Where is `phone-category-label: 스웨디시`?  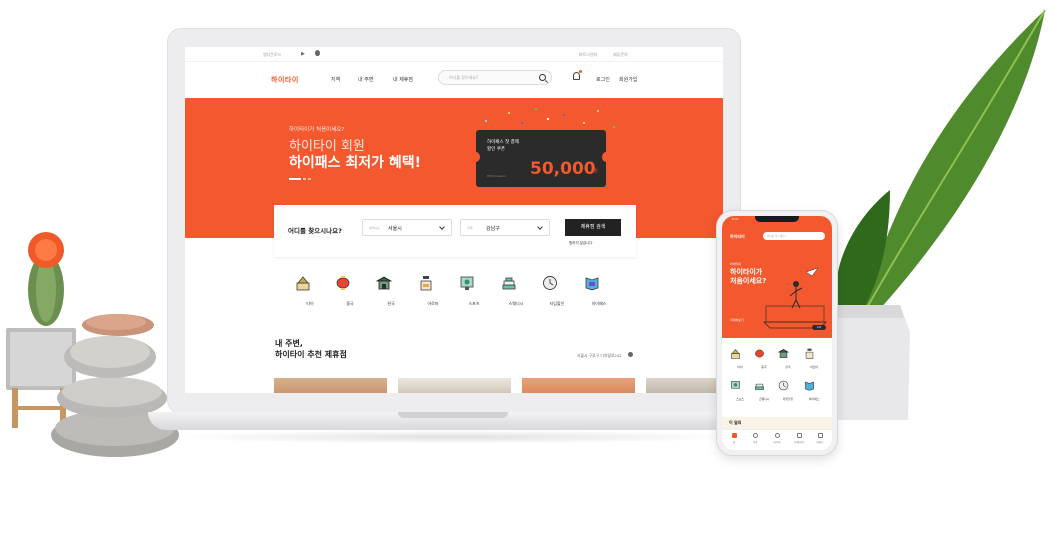 phone-category-label: 스웨디시 is located at coordinates (764, 399).